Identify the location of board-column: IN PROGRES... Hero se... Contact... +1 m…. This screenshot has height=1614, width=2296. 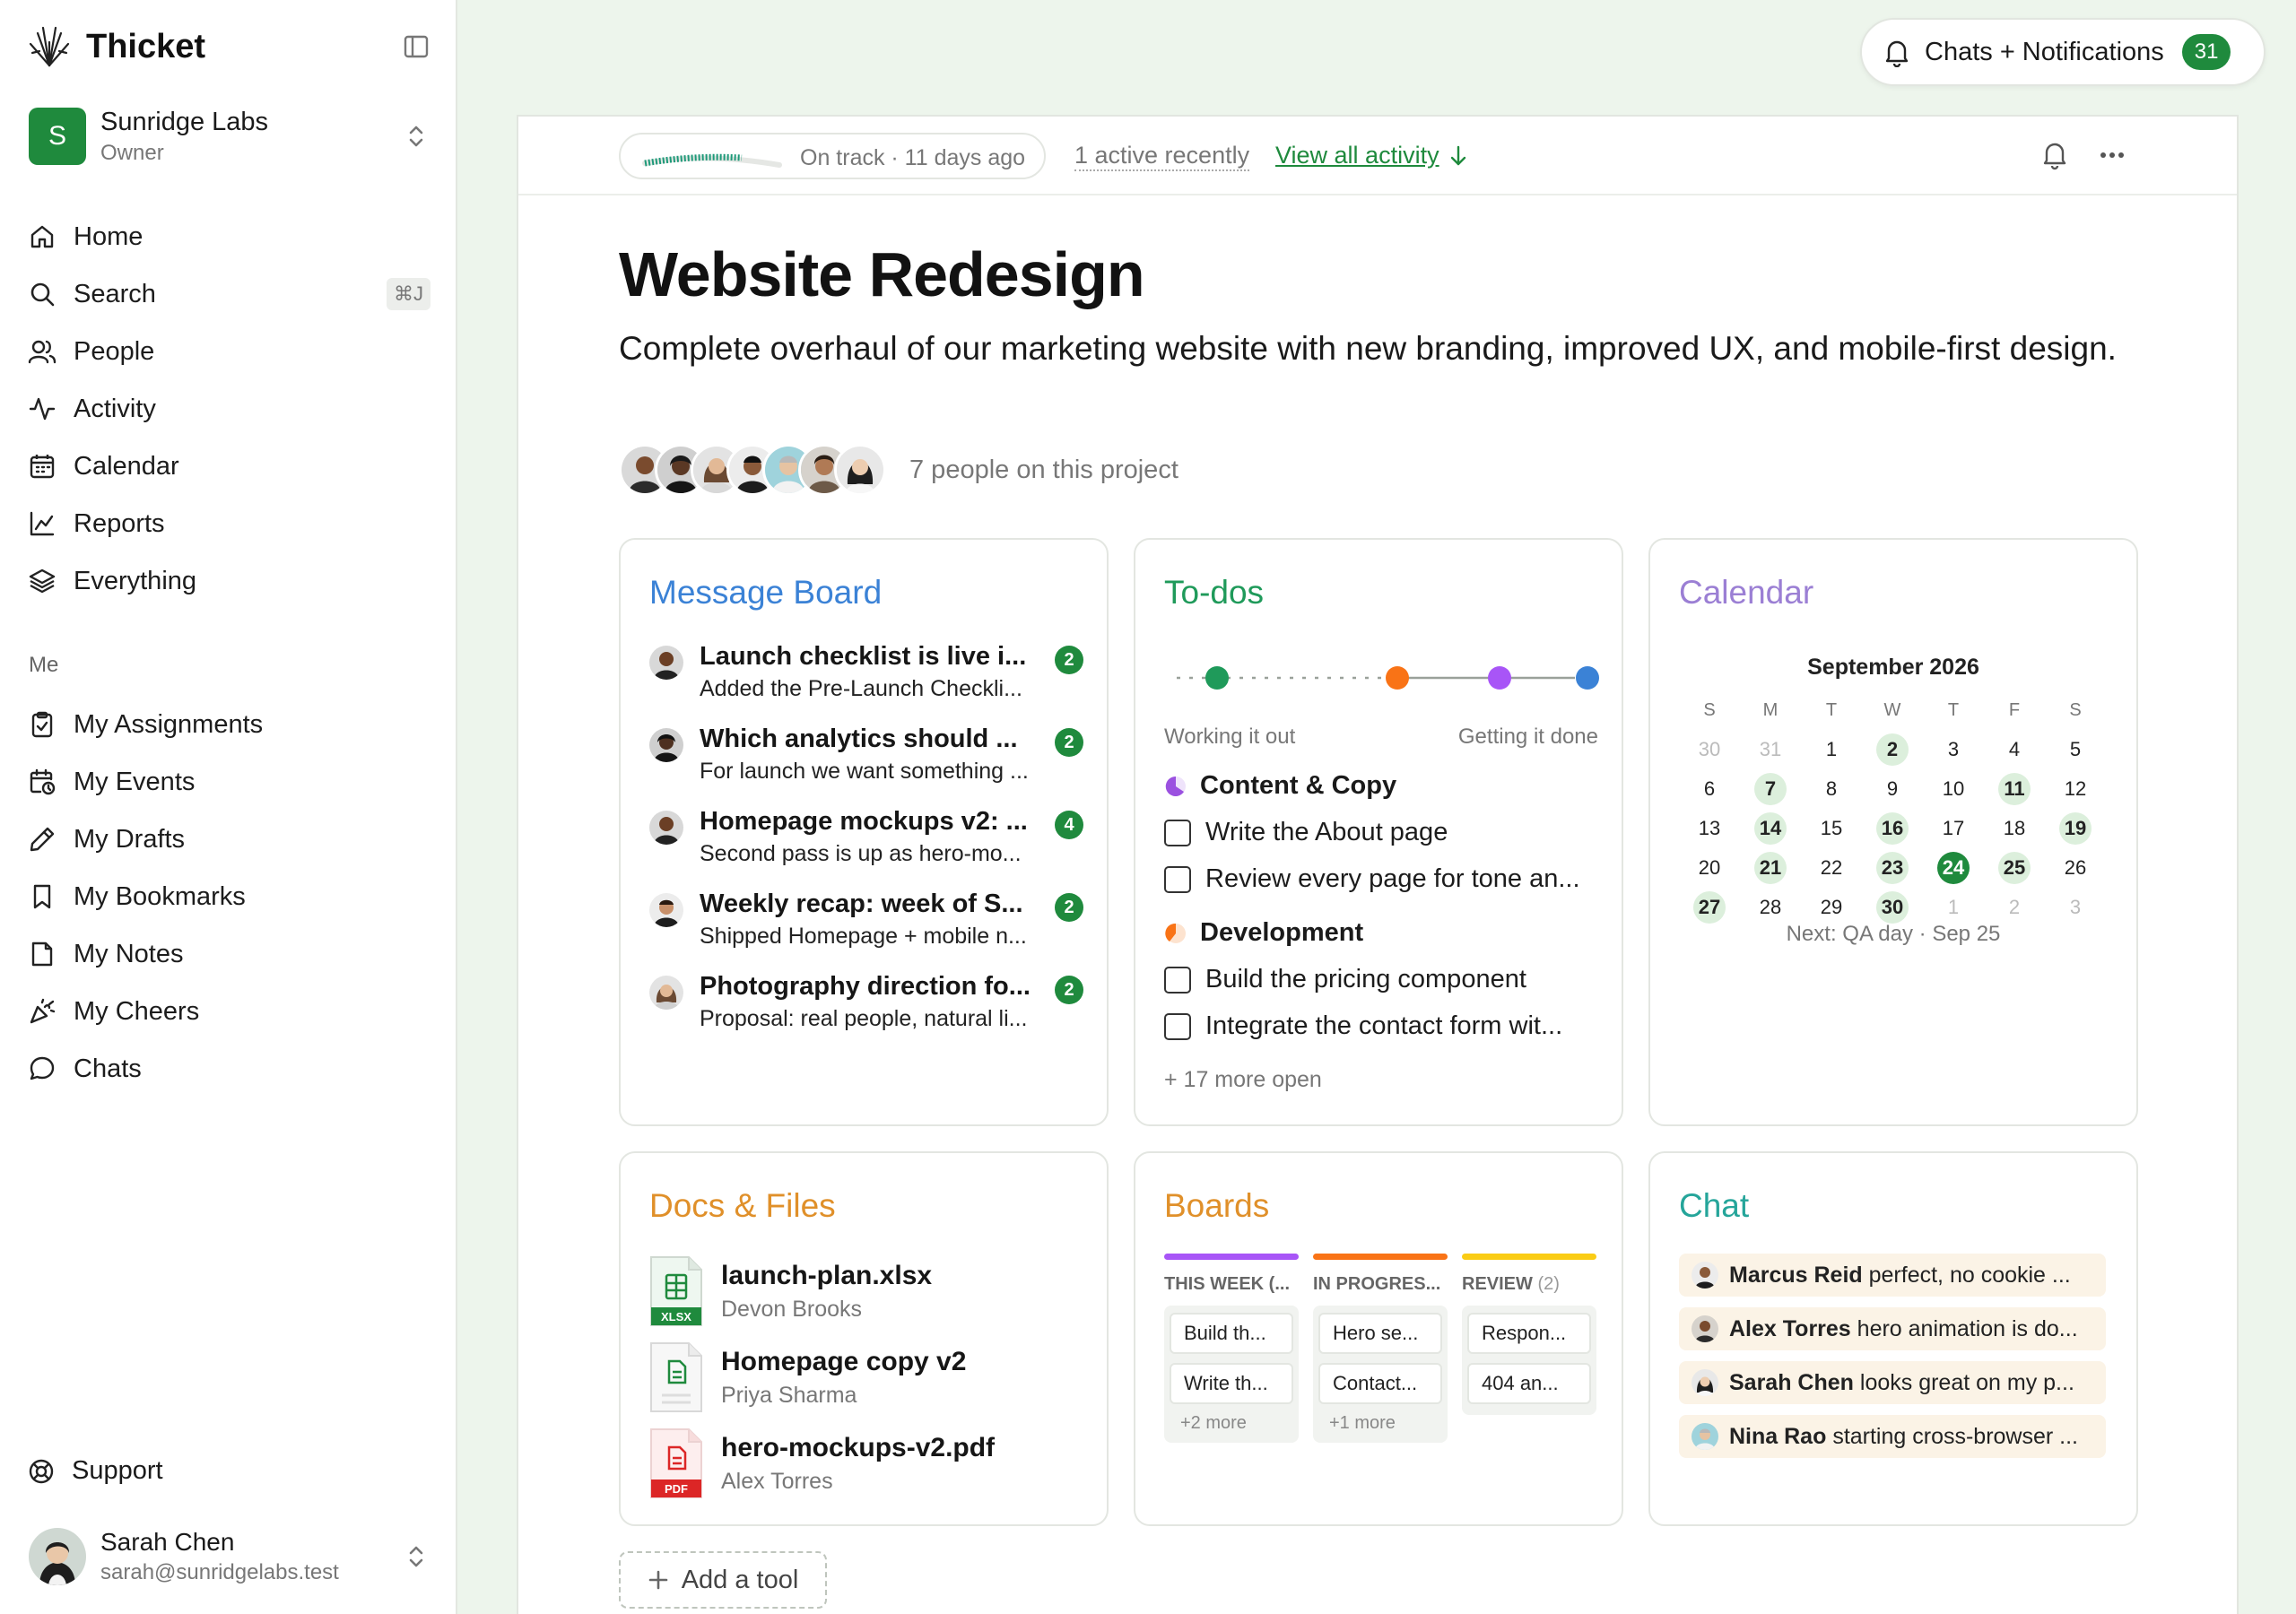
(1380, 1348).